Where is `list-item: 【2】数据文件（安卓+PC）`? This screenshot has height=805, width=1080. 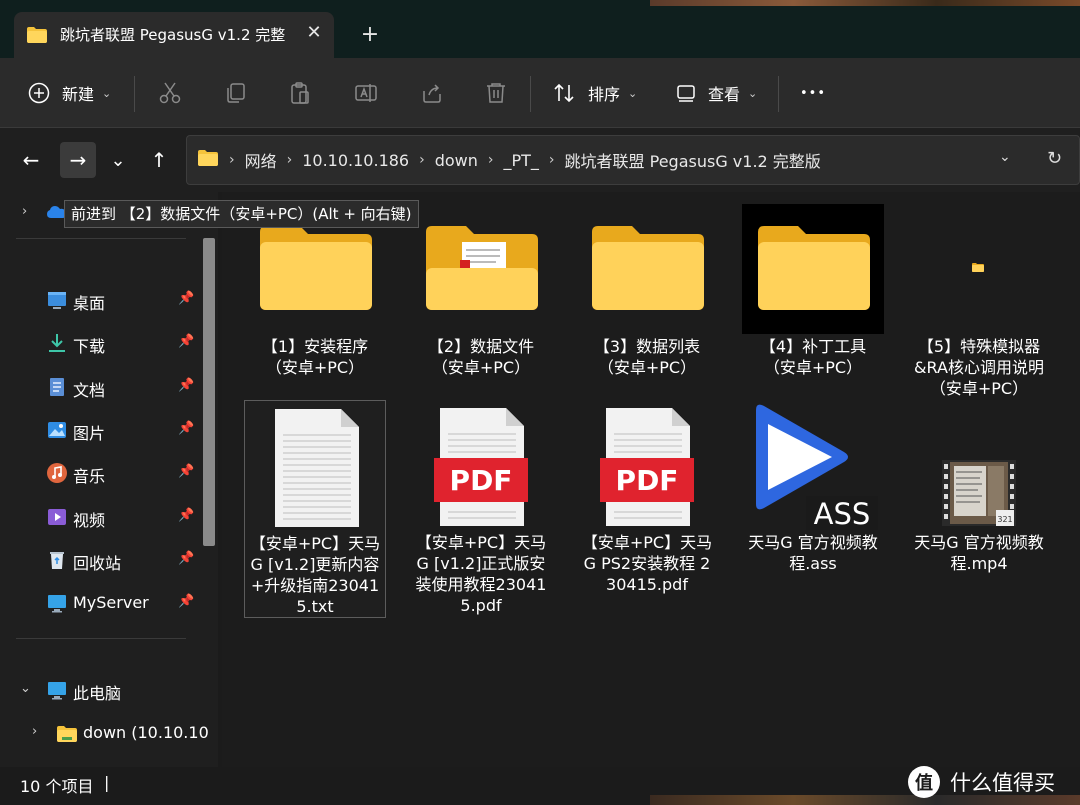
list-item: 【2】数据文件（安卓+PC） is located at coordinates (481, 291).